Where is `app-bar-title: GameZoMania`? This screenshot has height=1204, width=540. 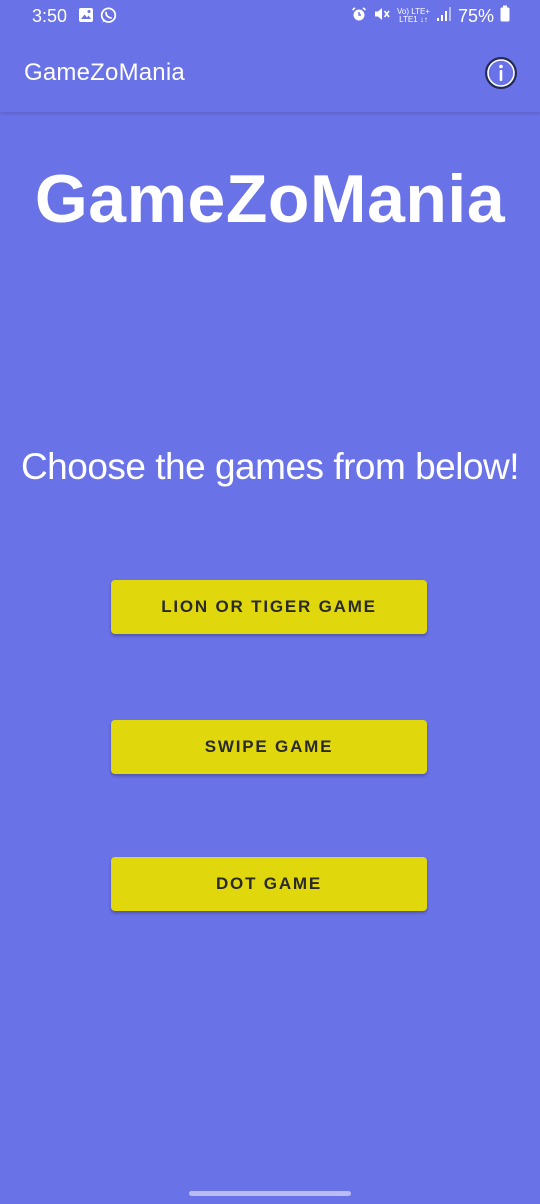
app-bar-title: GameZoMania is located at coordinates (104, 72).